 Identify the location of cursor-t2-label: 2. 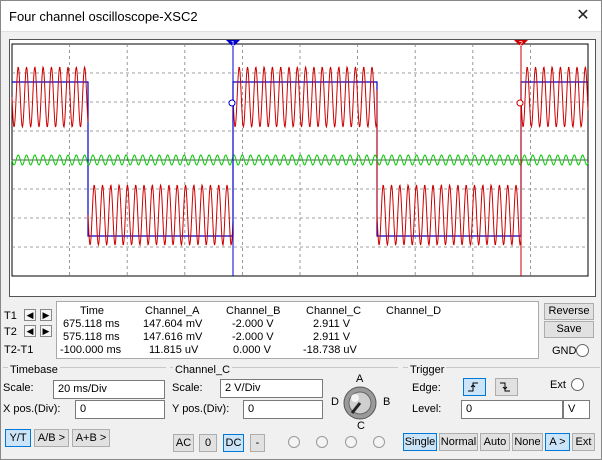
(521, 44).